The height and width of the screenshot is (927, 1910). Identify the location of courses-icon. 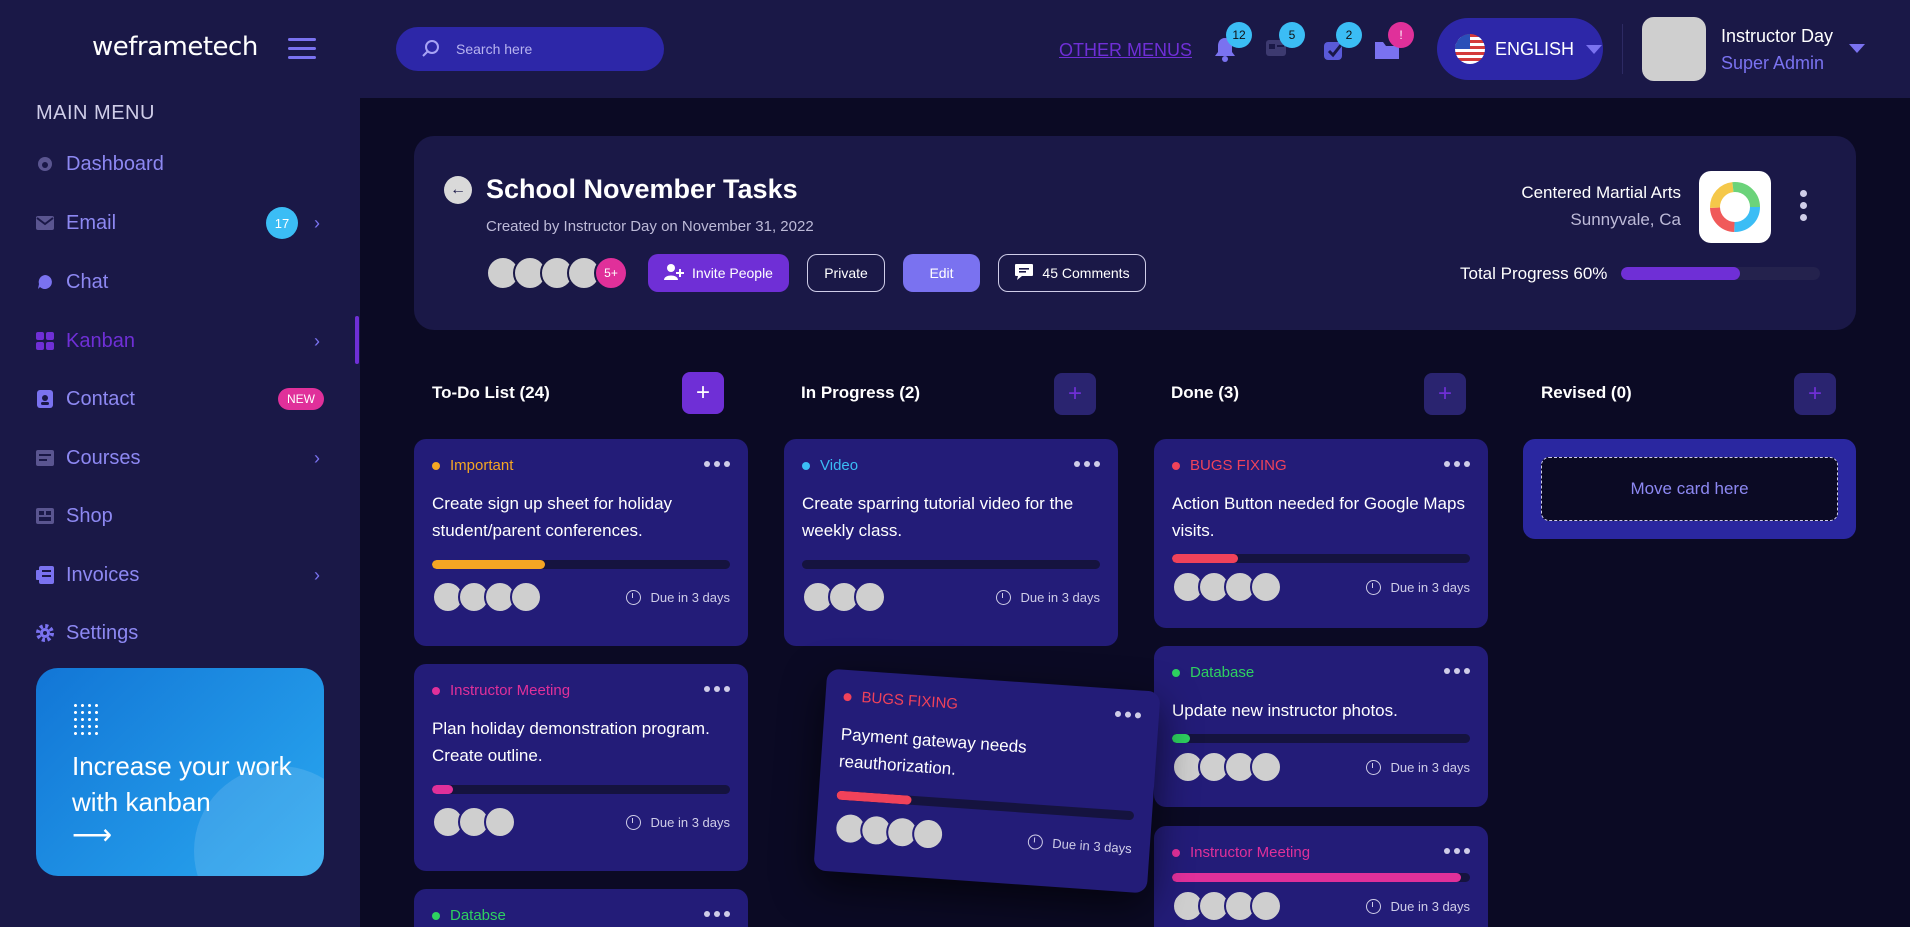
(45, 458).